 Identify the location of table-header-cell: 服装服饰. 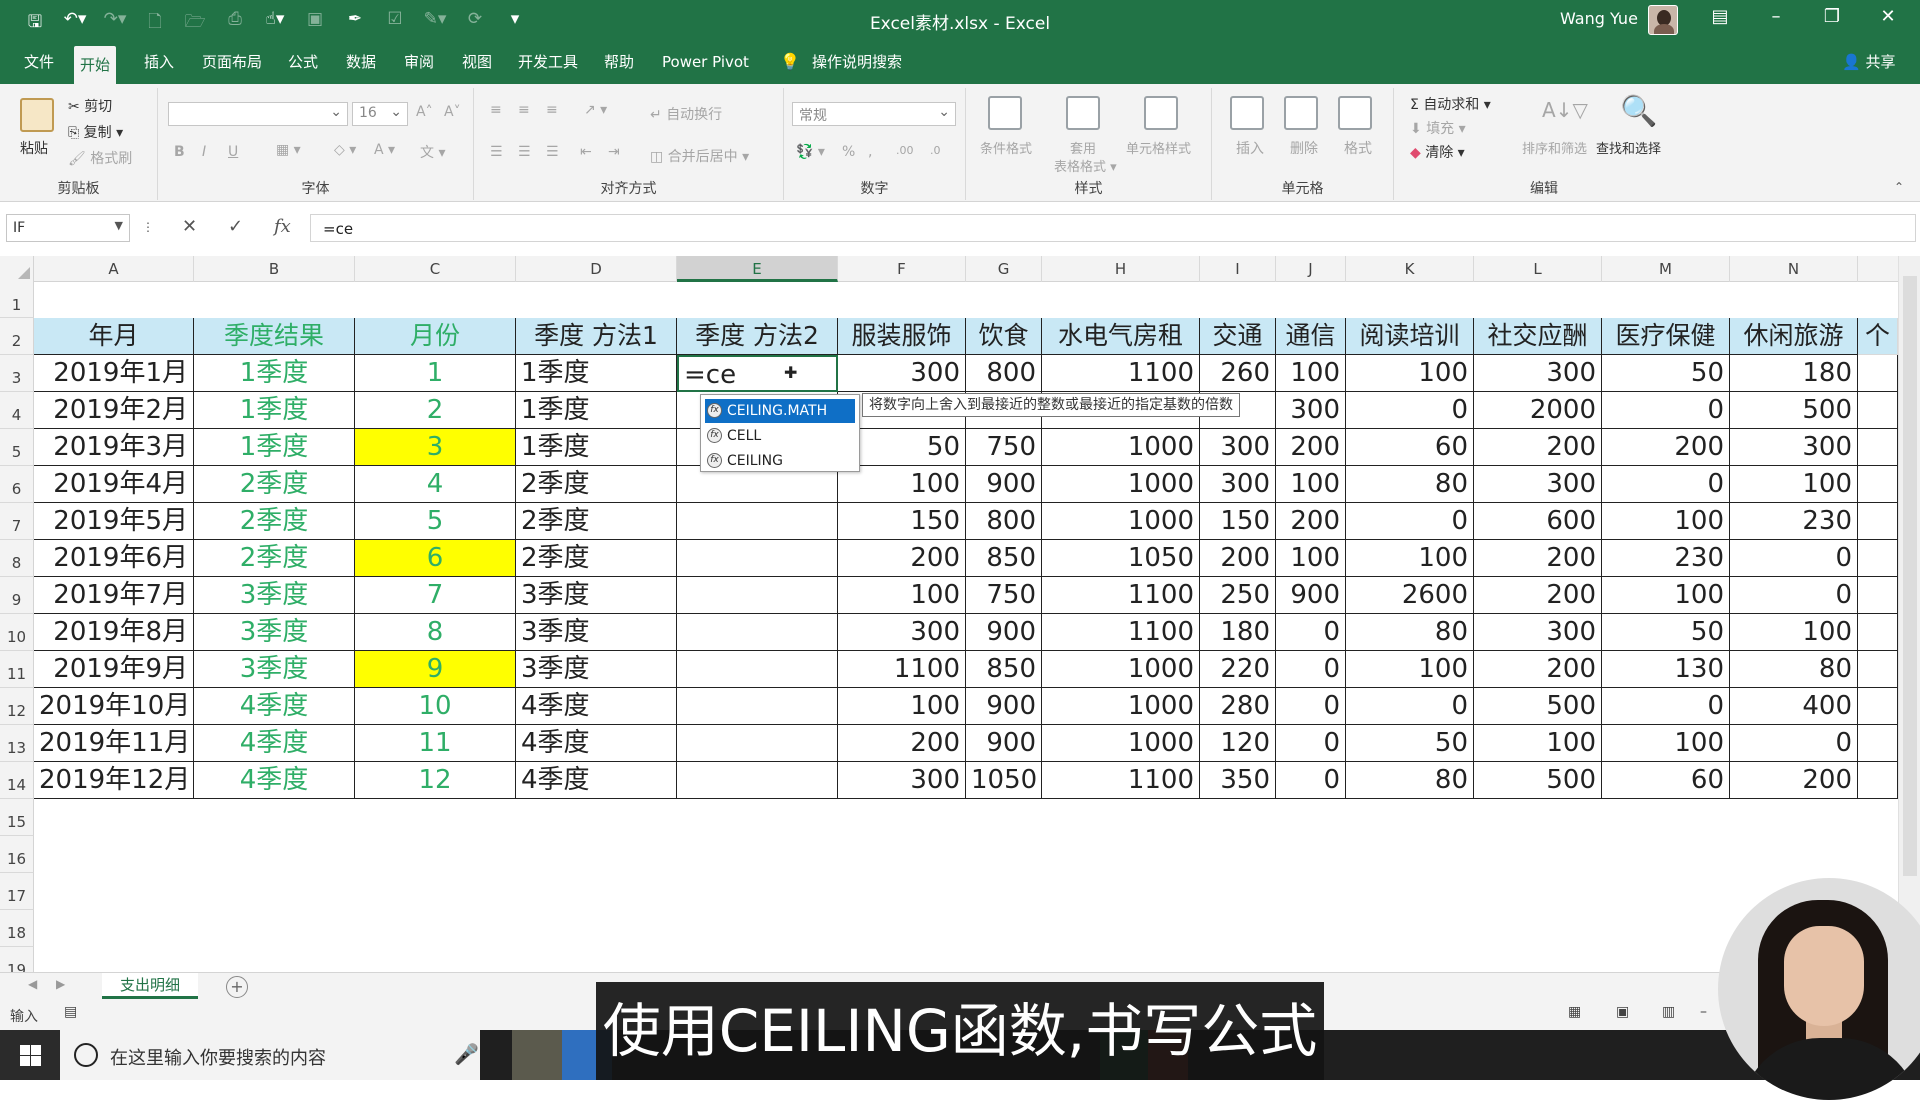
(902, 336).